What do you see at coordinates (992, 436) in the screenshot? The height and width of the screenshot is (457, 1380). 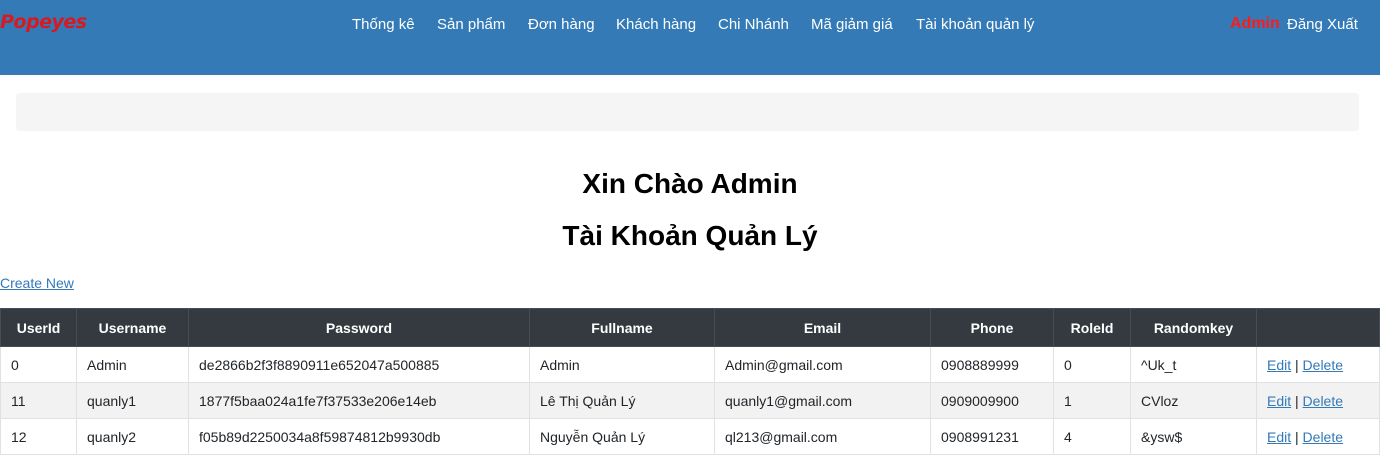 I see `cell-phone: 0908991231` at bounding box center [992, 436].